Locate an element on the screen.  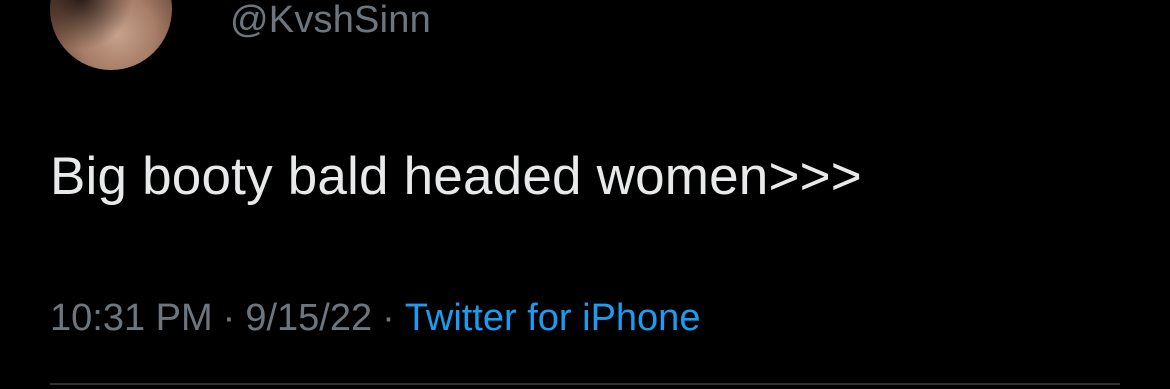
avatar-photo is located at coordinates (111, 35).